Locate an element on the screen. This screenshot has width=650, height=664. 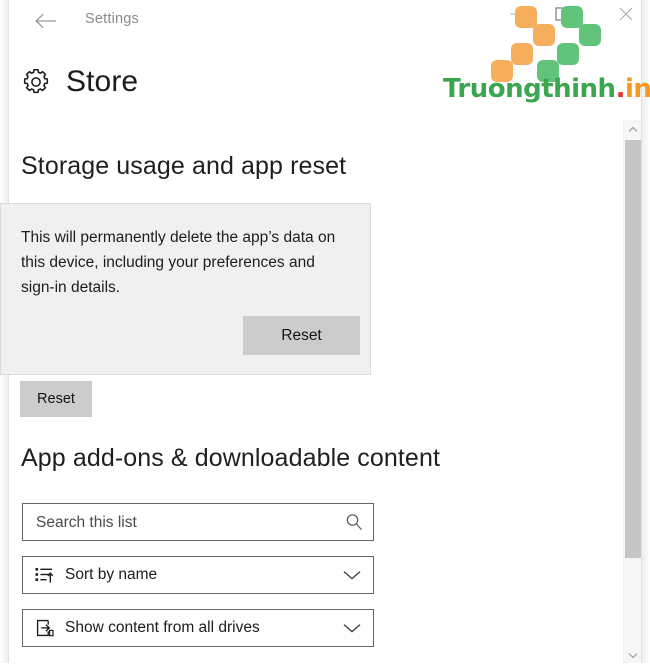
page-header: Store is located at coordinates (79, 82).